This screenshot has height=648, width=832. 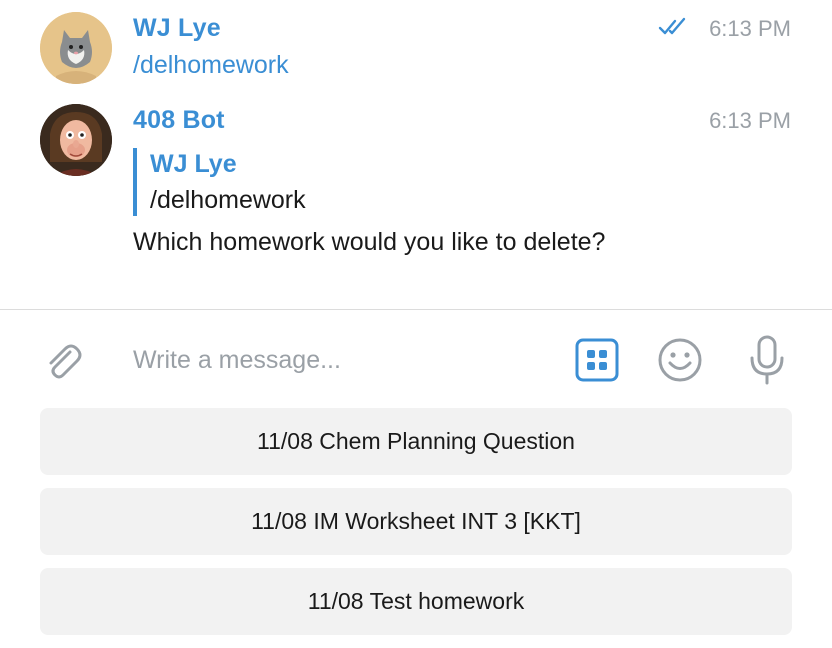 I want to click on reply-text: /delhomework, so click(x=228, y=200).